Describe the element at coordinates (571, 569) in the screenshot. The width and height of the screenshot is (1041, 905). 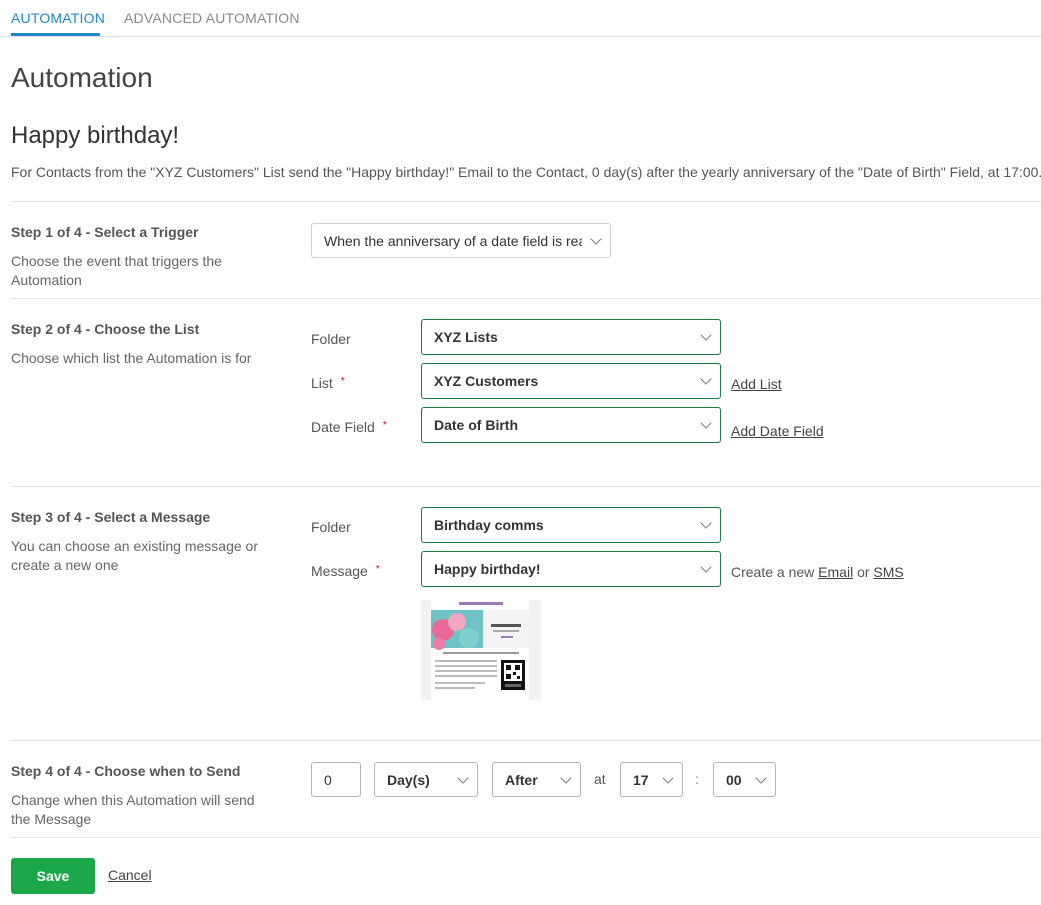
I see `message-select: Happy birthday!` at that location.